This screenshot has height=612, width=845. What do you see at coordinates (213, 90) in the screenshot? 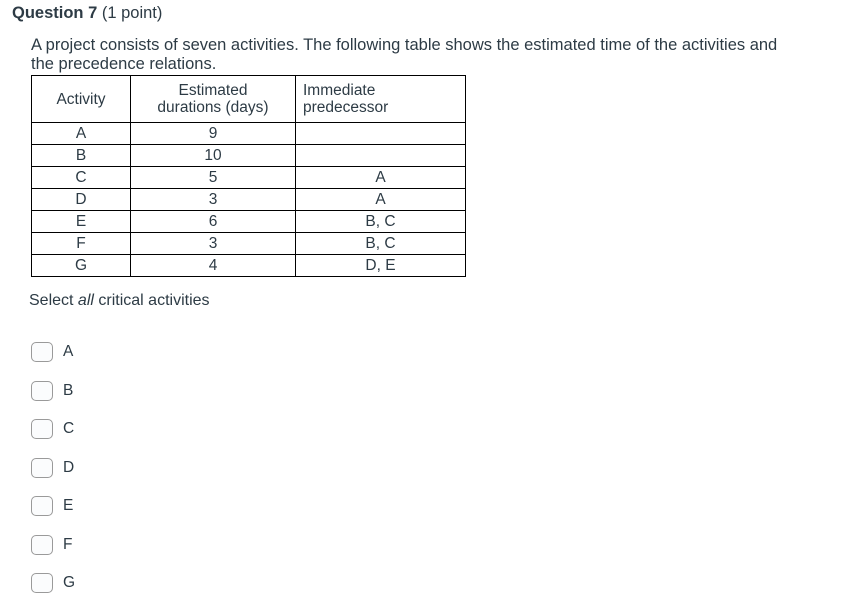
I see `column-header-duration-line1: Estimated` at bounding box center [213, 90].